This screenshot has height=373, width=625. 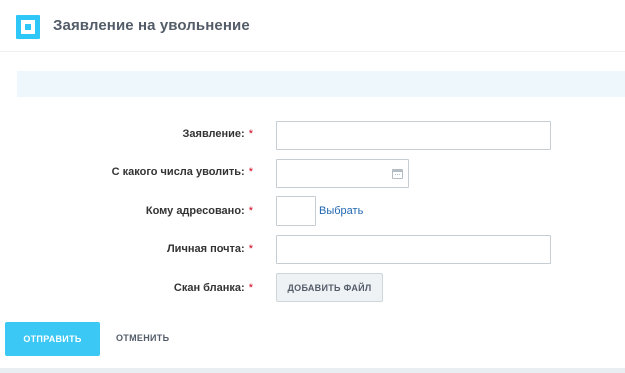 I want to click on page-header: Заявление на увольнение, so click(x=312, y=26).